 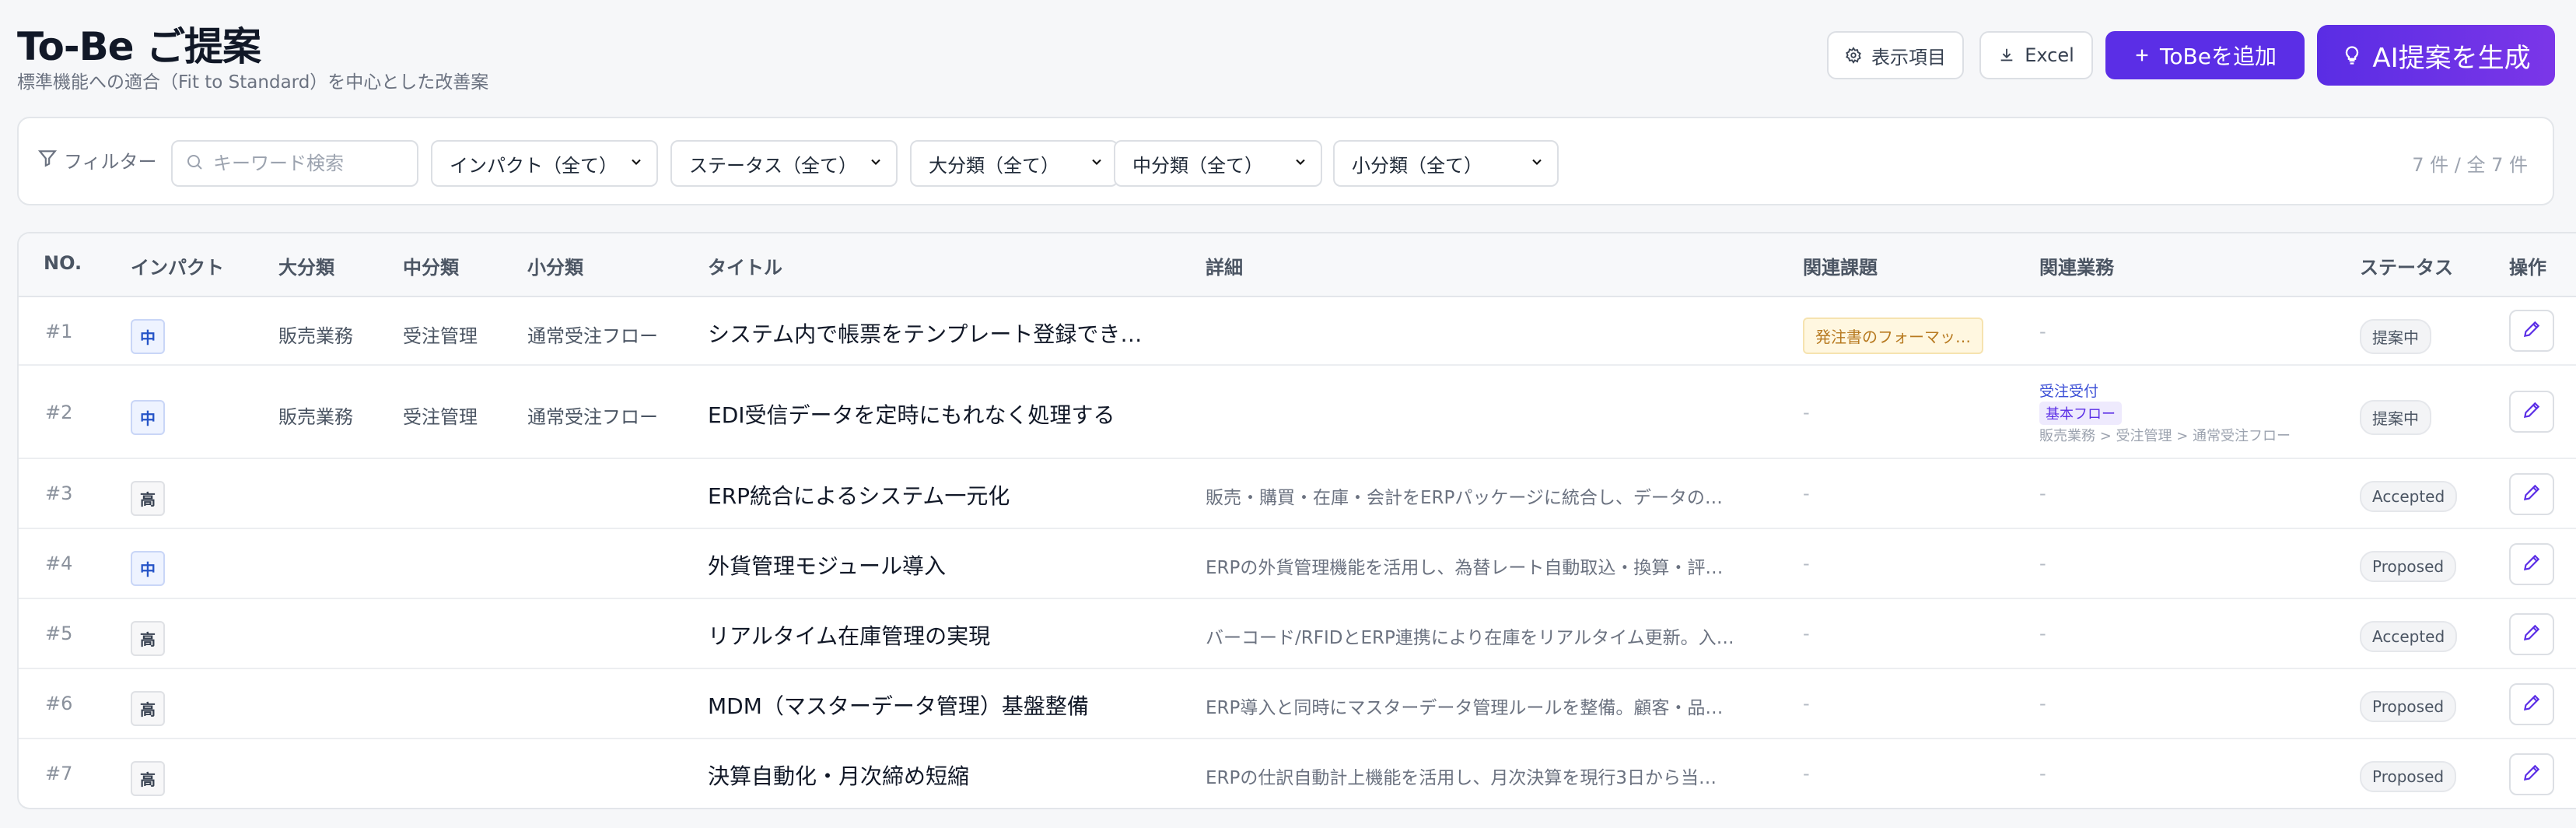 What do you see at coordinates (2068, 390) in the screenshot?
I see `related-business-name: 受注受付` at bounding box center [2068, 390].